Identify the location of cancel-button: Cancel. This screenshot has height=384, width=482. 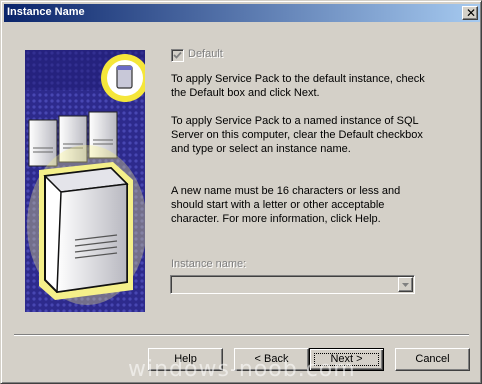
(432, 359).